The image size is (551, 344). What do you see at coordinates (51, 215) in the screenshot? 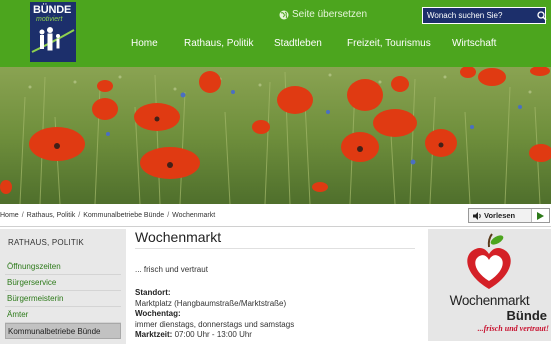
I see `breadcrumb-rathaus-politik: Rathaus, Politik` at bounding box center [51, 215].